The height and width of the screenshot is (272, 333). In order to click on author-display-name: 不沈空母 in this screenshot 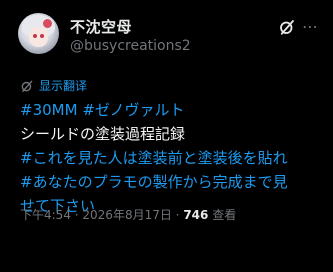, I will do `click(101, 26)`.